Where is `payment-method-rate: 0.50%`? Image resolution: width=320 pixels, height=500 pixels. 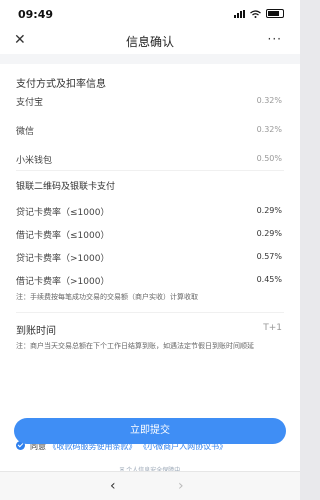
payment-method-rate: 0.50% is located at coordinates (269, 158).